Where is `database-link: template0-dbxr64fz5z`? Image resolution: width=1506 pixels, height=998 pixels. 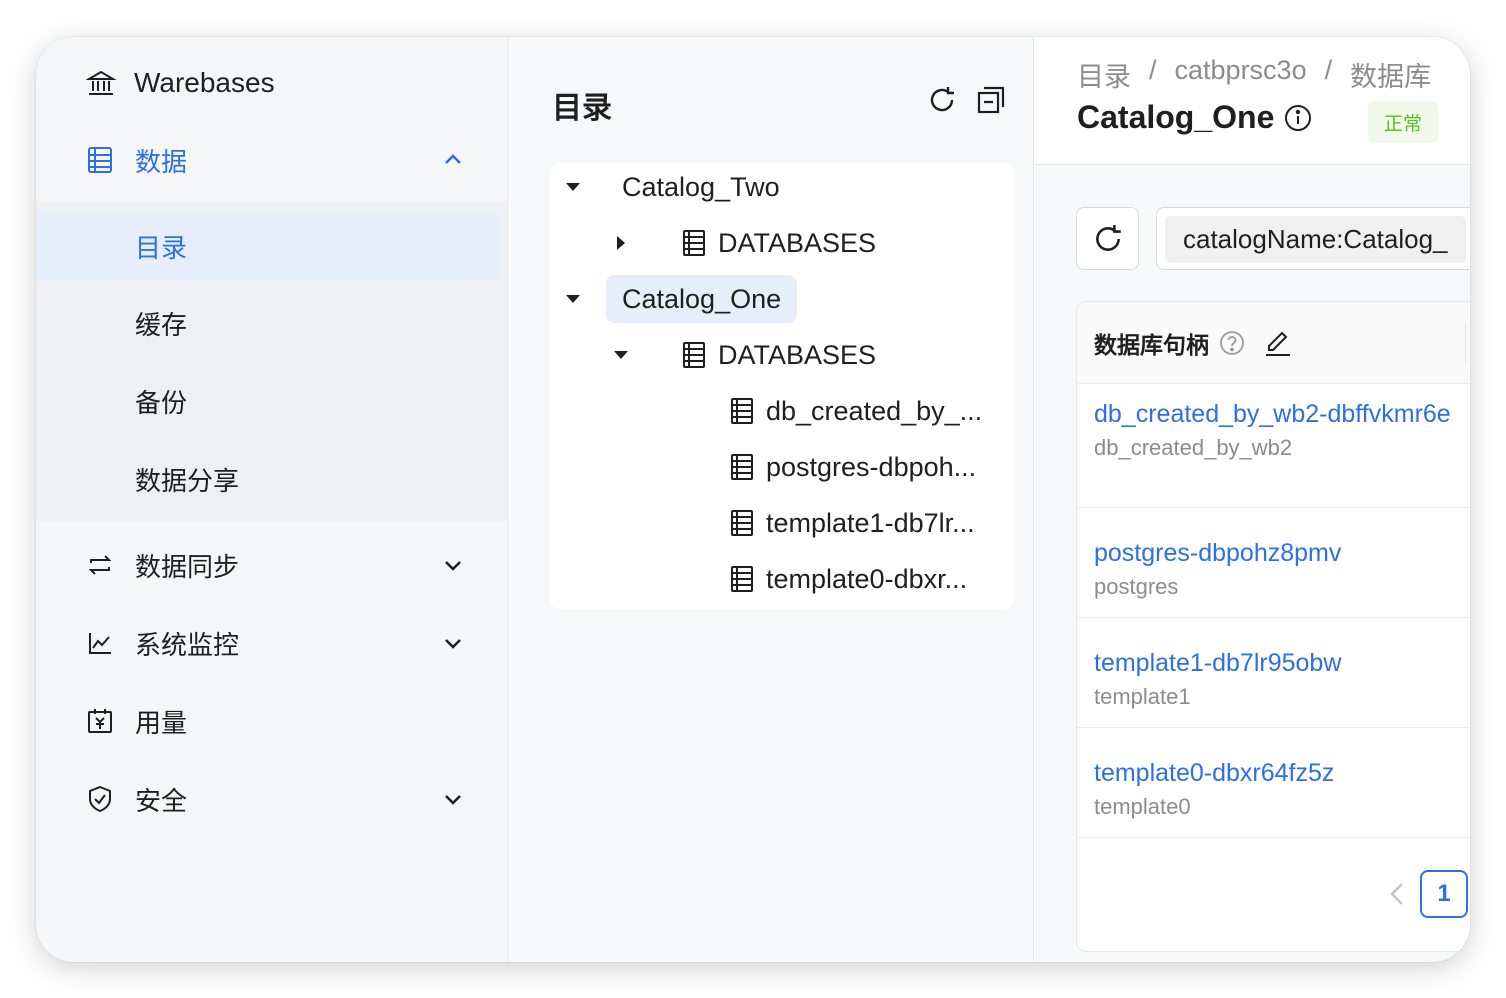 database-link: template0-dbxr64fz5z is located at coordinates (1282, 773).